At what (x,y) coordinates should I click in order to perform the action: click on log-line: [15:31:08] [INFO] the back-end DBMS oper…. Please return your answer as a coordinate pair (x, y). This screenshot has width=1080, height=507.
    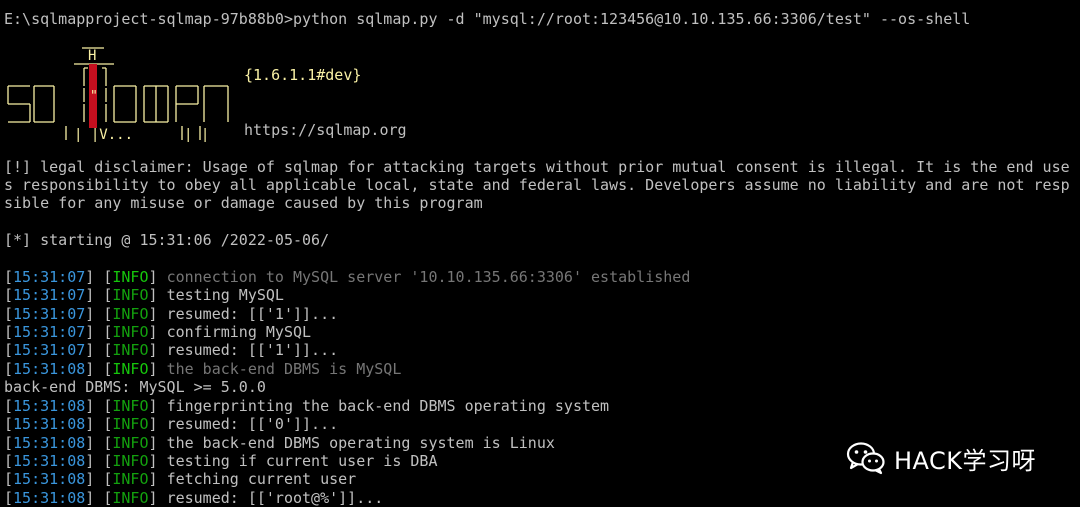
    Looking at the image, I should click on (279, 443).